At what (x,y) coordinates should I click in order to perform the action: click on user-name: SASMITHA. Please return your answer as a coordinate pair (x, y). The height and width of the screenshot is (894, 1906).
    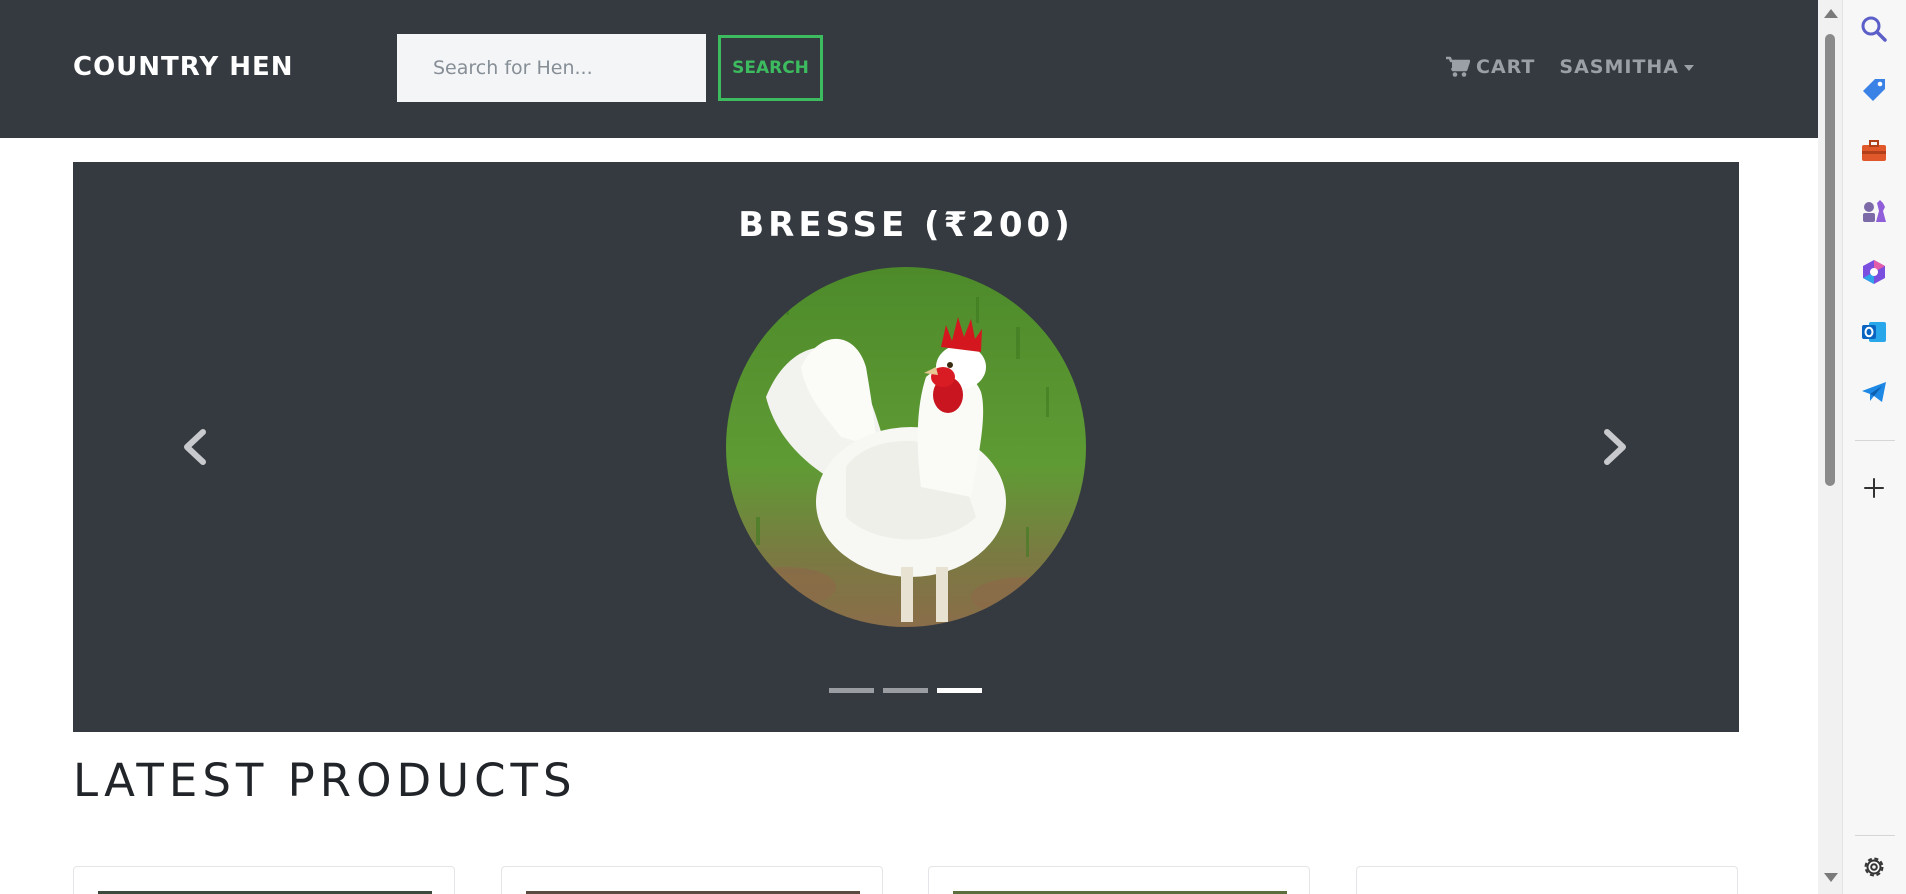
    Looking at the image, I should click on (1619, 67).